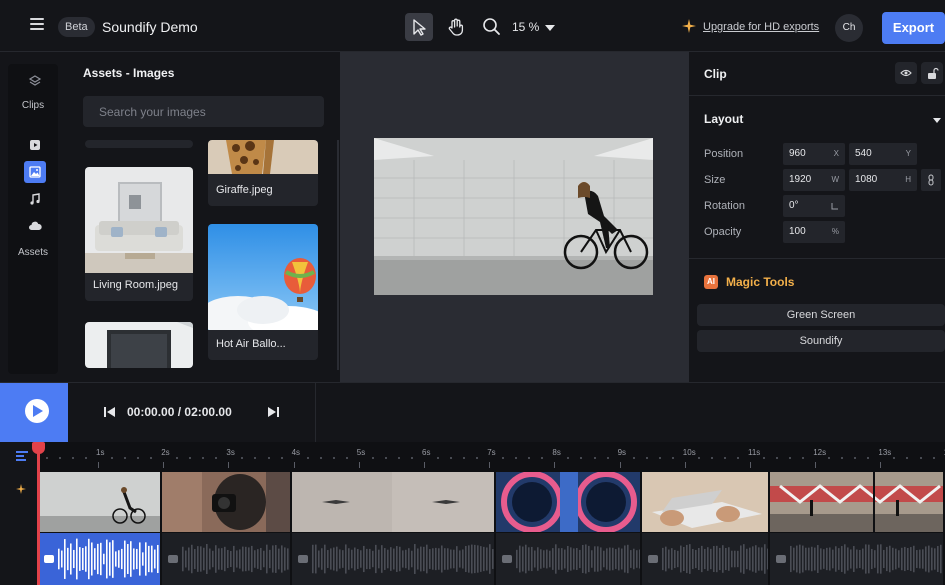 The image size is (945, 585). Describe the element at coordinates (426, 452) in the screenshot. I see `ruler-tick-label: 6s` at that location.